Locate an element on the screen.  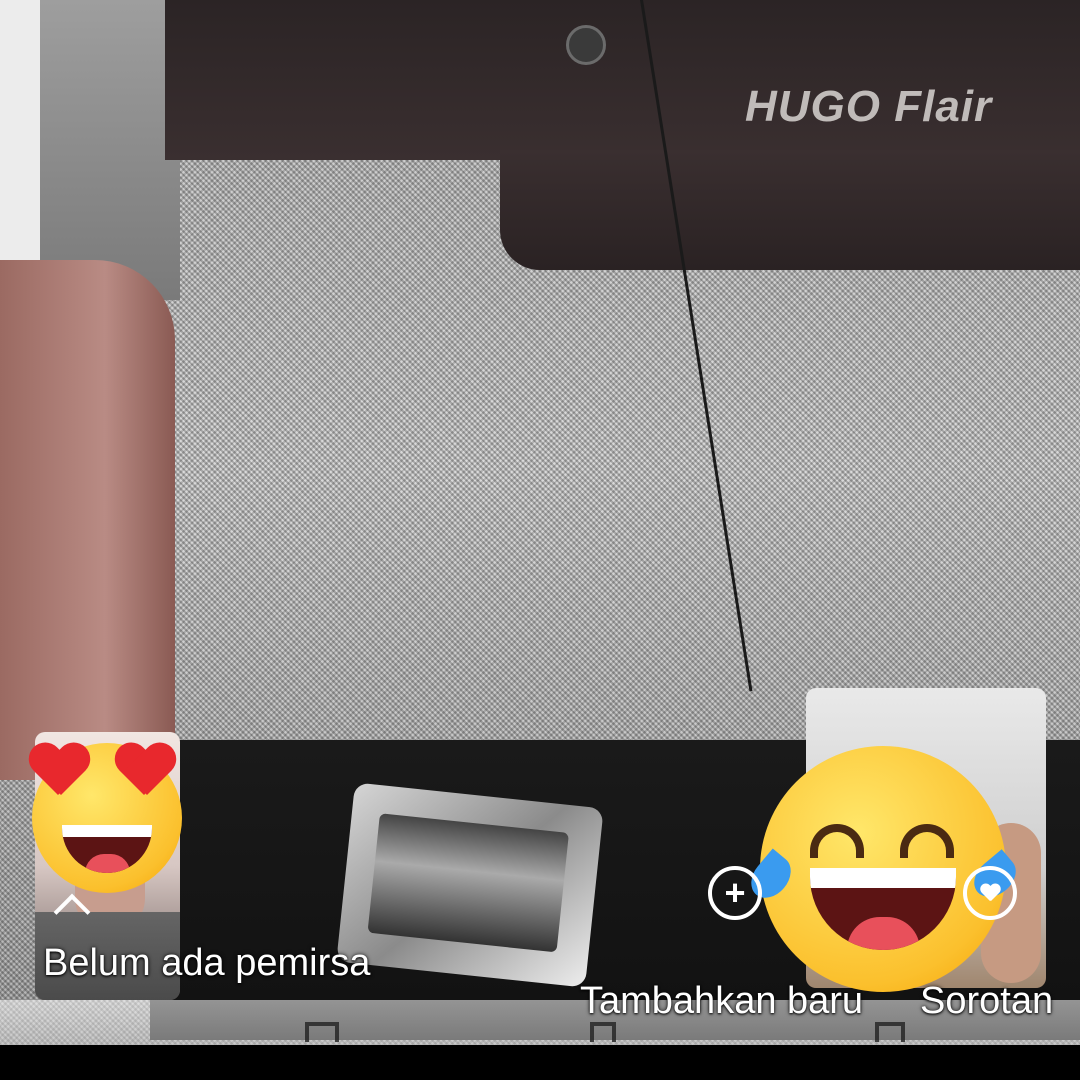
tears-of-joy-emoji is located at coordinates (883, 869).